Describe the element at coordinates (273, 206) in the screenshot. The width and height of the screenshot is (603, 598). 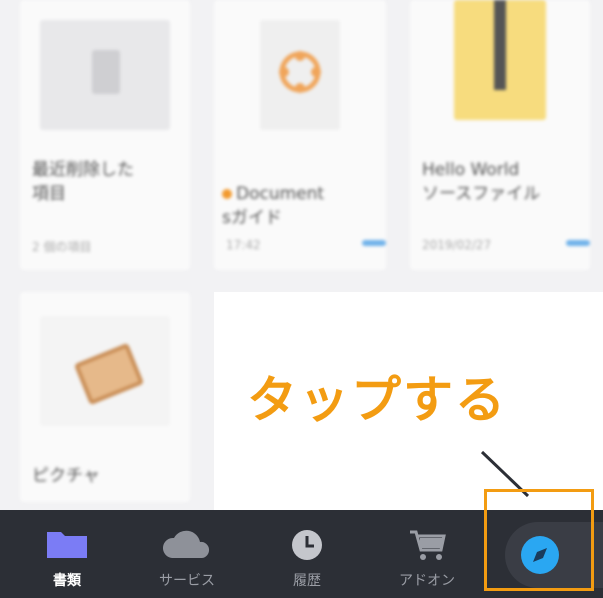
I see `card-title: Document sガイド` at that location.